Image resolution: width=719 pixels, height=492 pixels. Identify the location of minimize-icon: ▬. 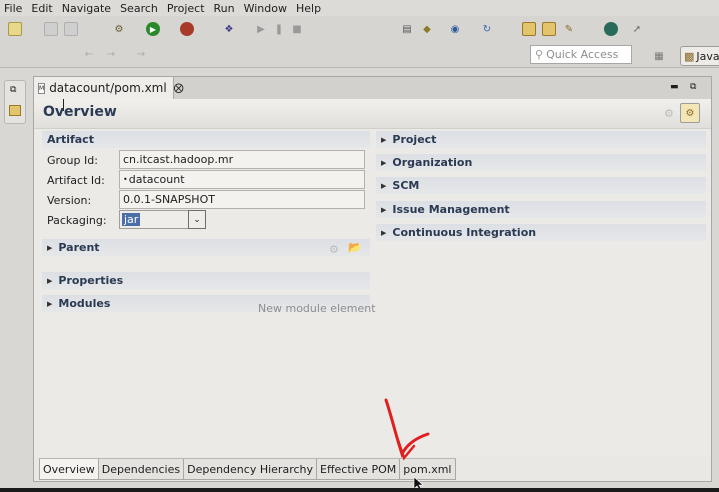
(674, 87).